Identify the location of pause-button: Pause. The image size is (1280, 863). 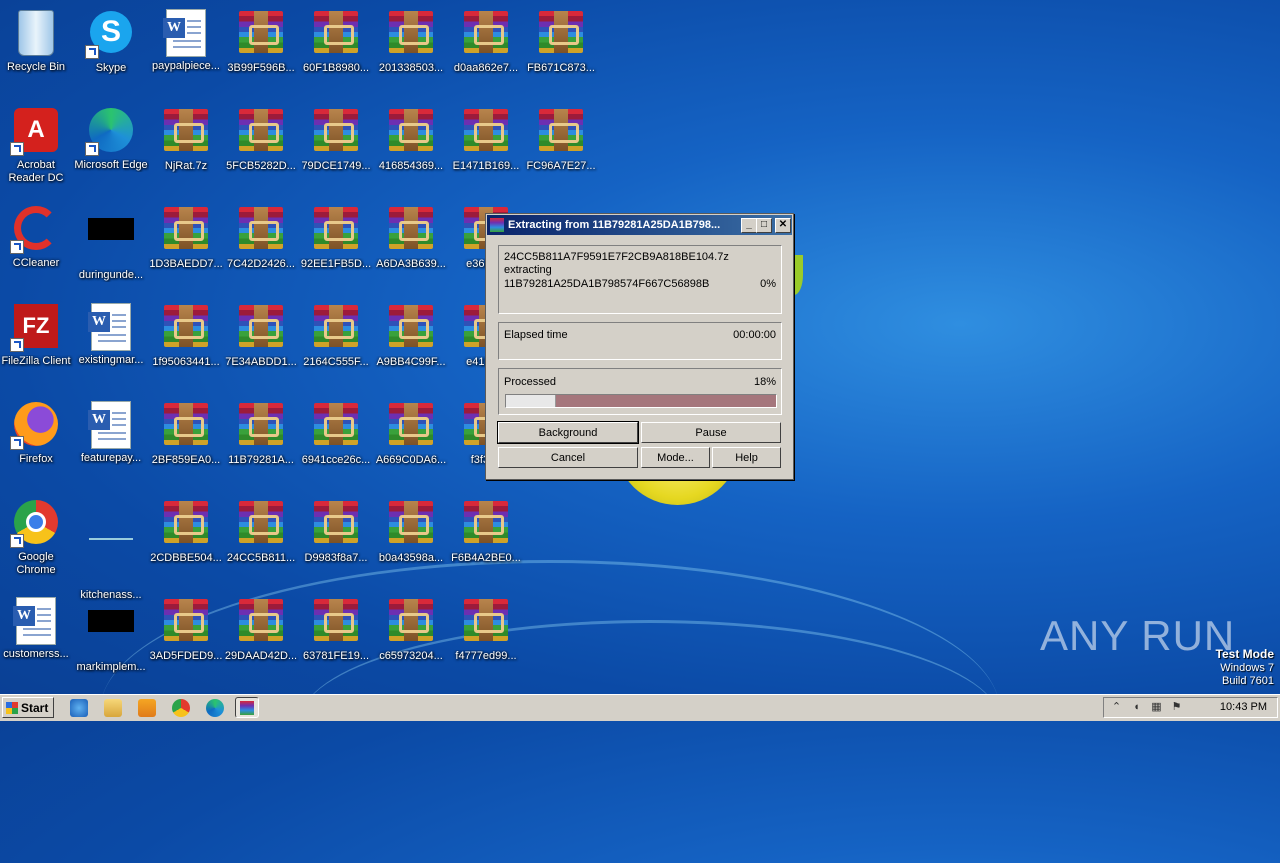
(711, 432).